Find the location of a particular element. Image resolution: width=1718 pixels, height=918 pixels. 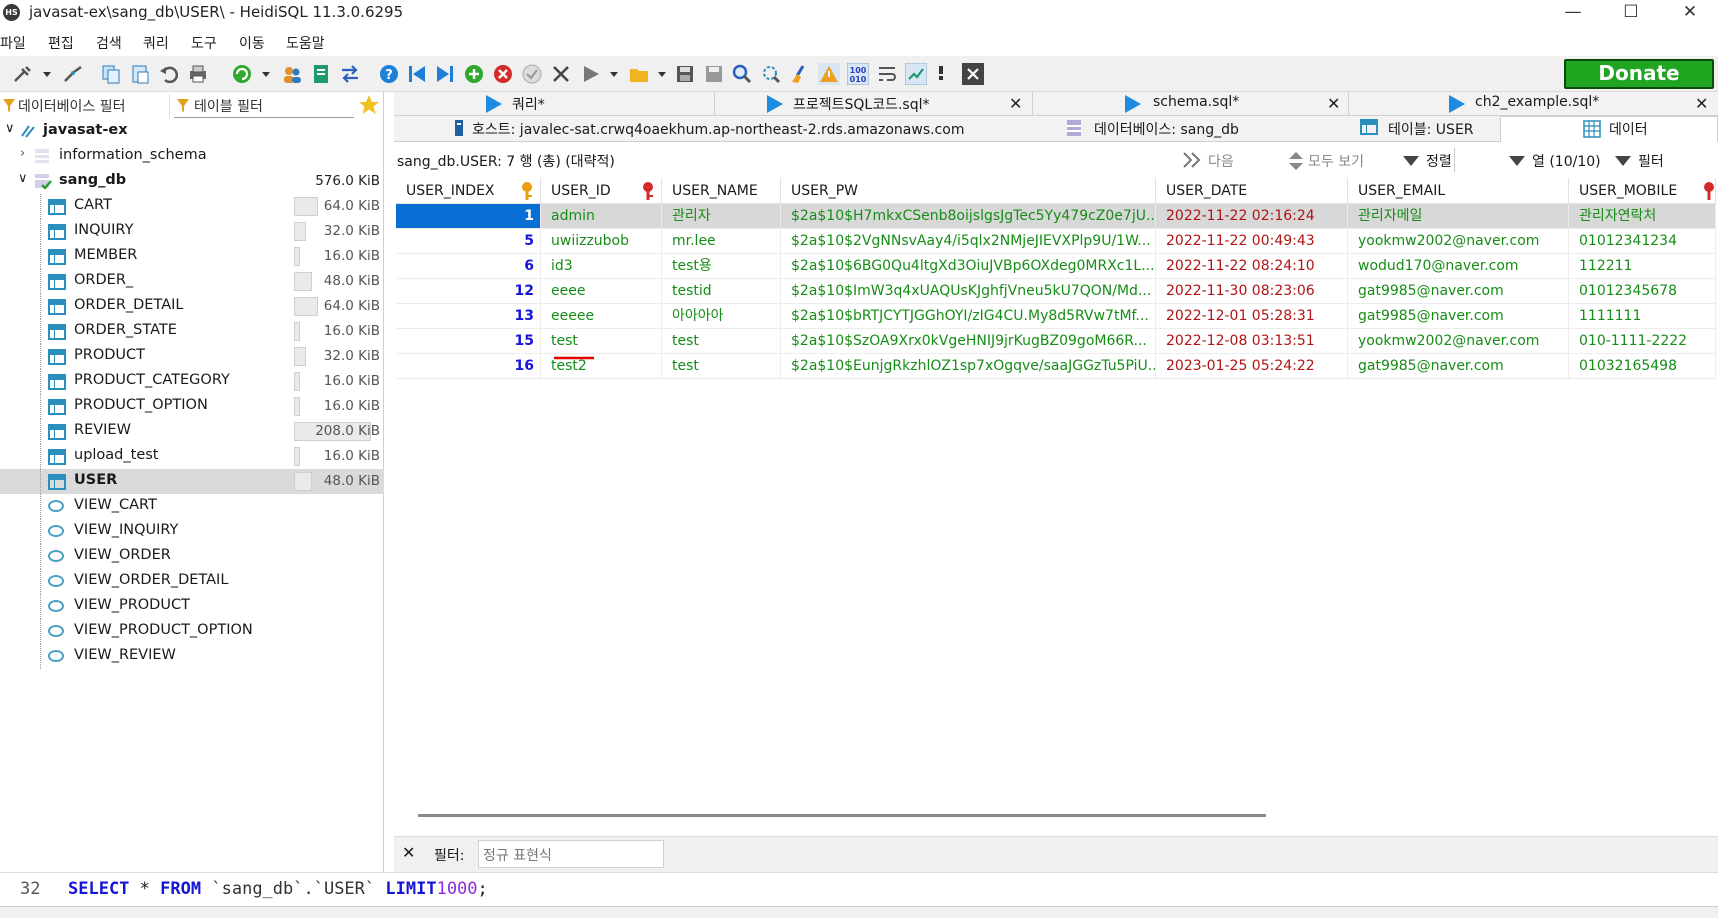

transfer-icon is located at coordinates (350, 74).